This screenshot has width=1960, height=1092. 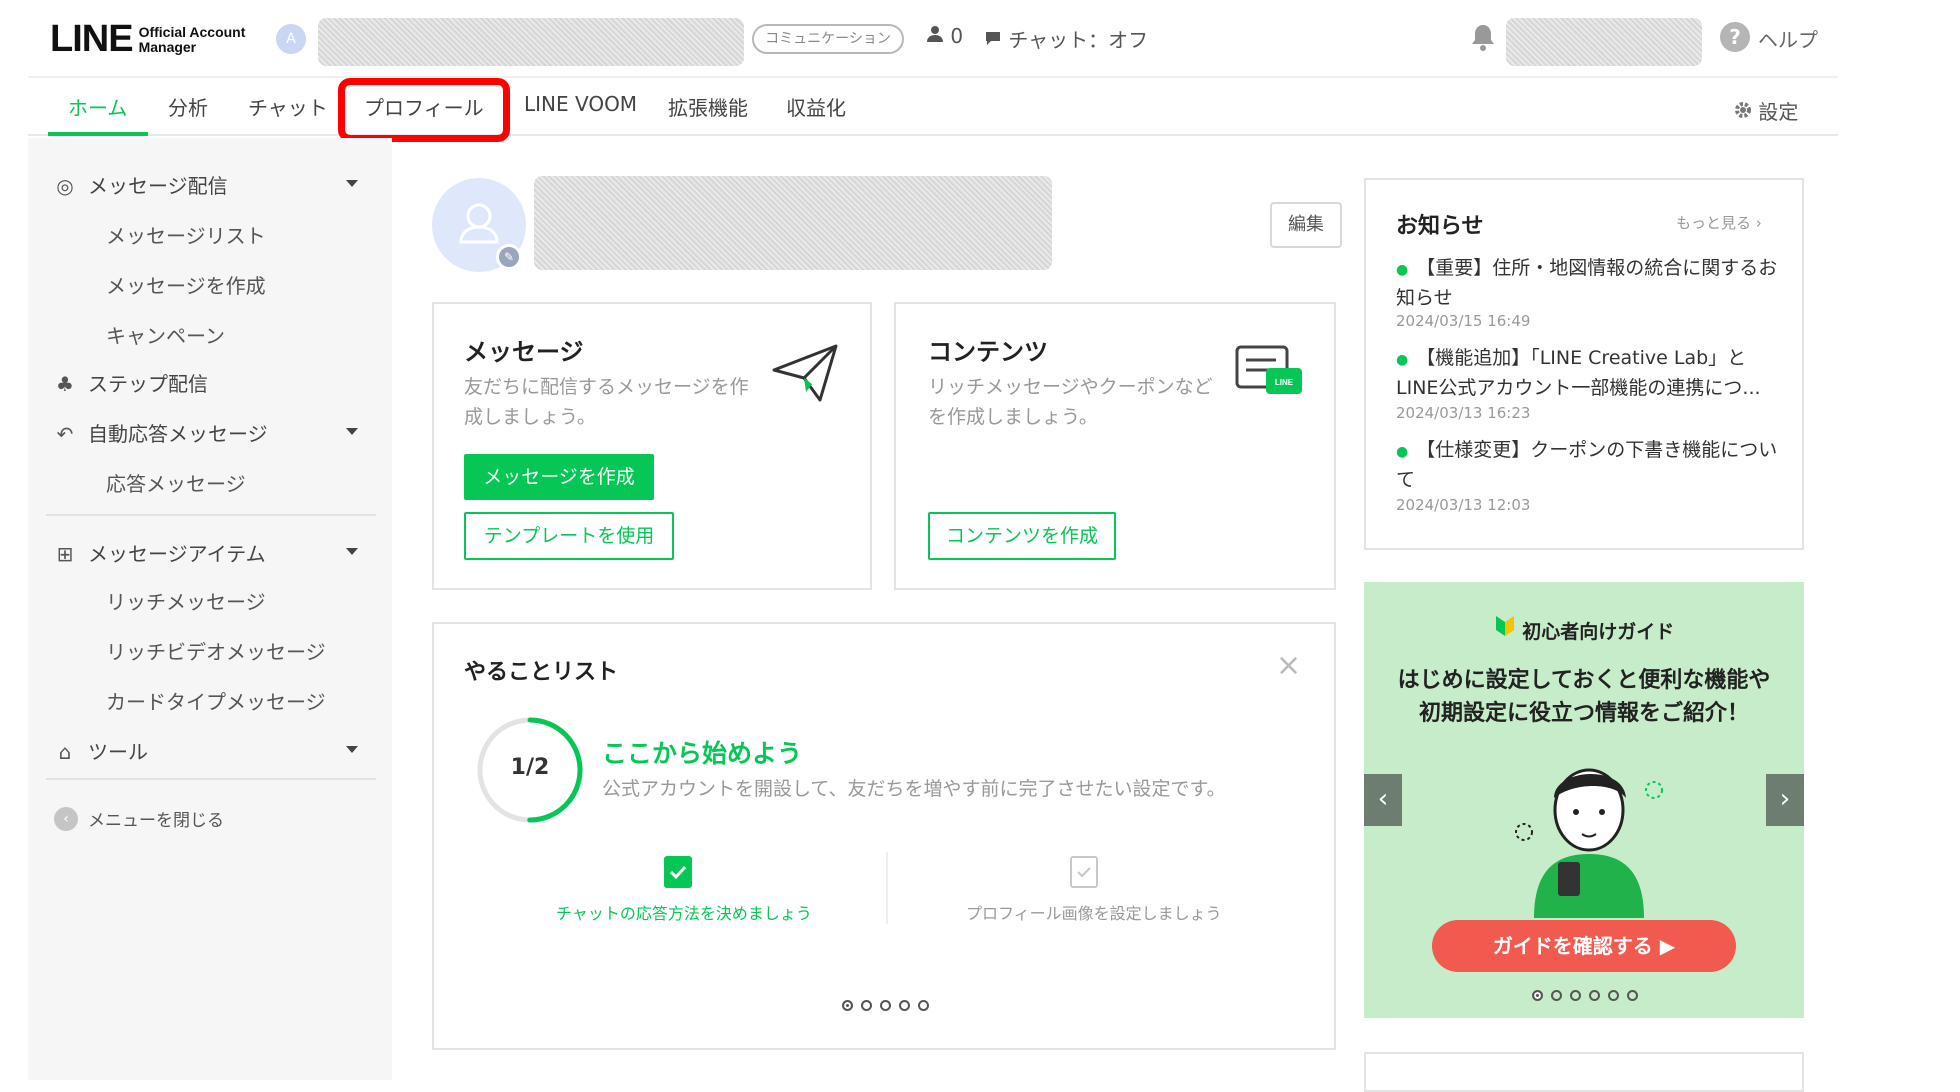 What do you see at coordinates (531, 42) in the screenshot?
I see `account-name-redacted` at bounding box center [531, 42].